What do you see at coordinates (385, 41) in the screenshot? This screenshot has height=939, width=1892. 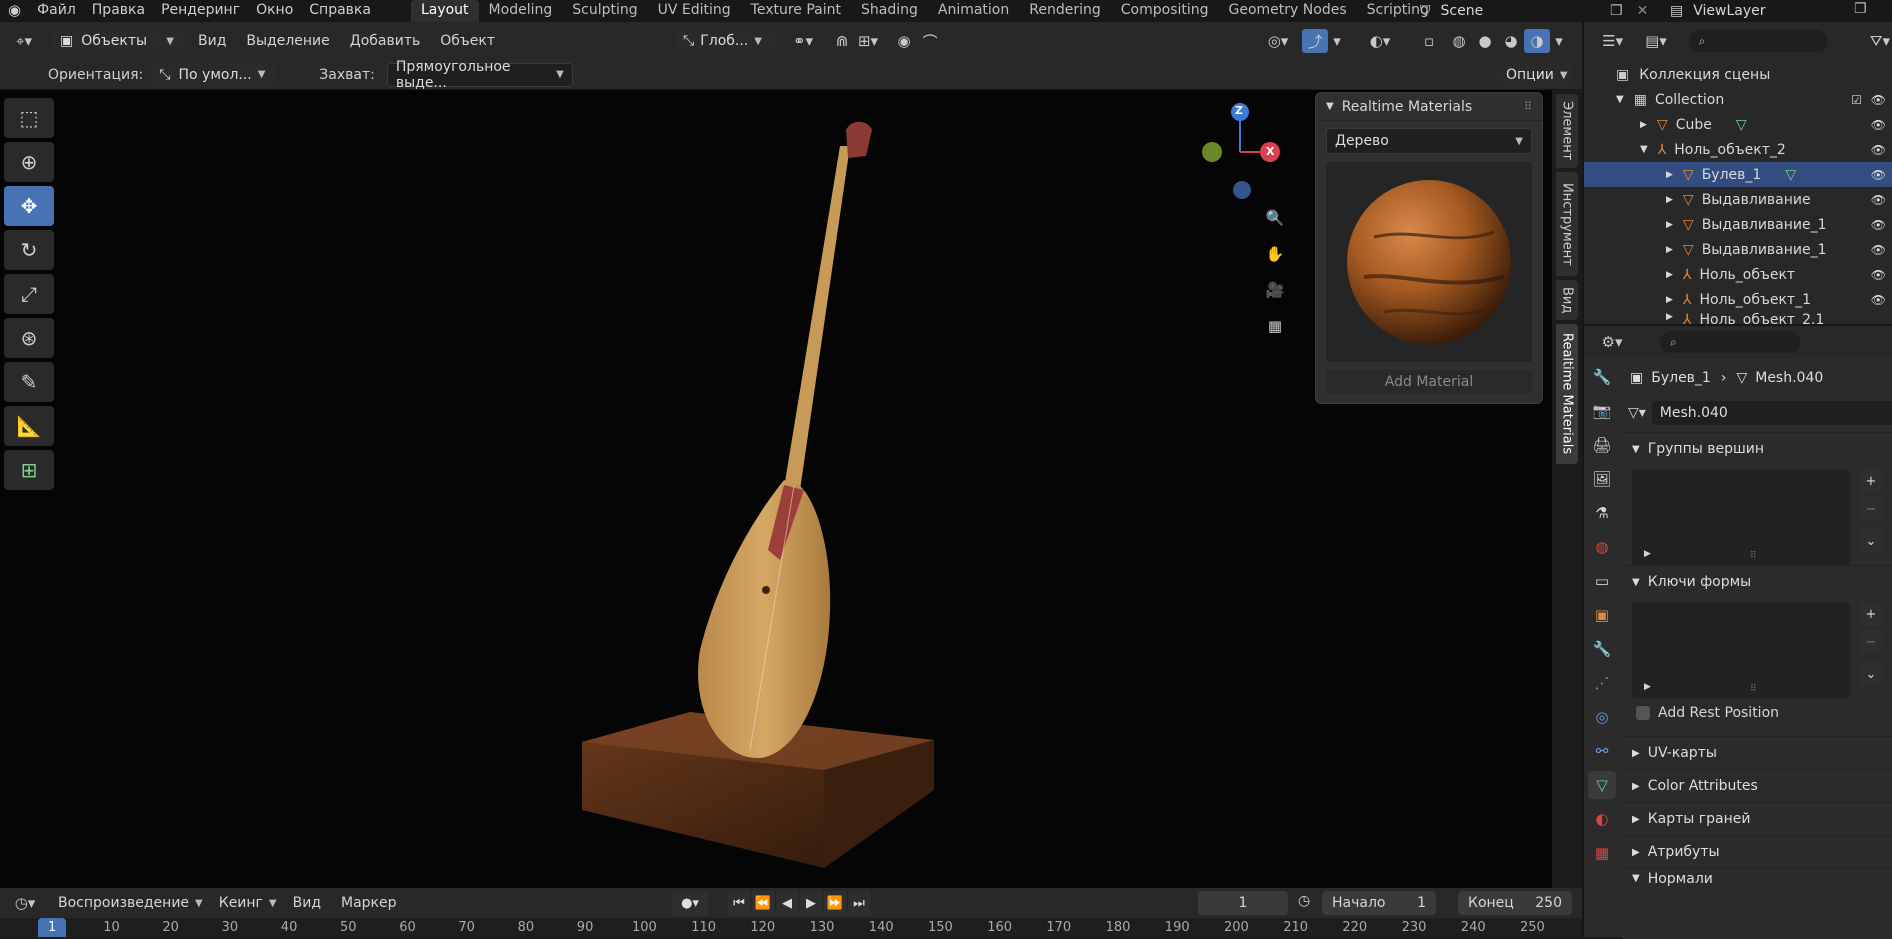 I see `menu-add: Добавить` at bounding box center [385, 41].